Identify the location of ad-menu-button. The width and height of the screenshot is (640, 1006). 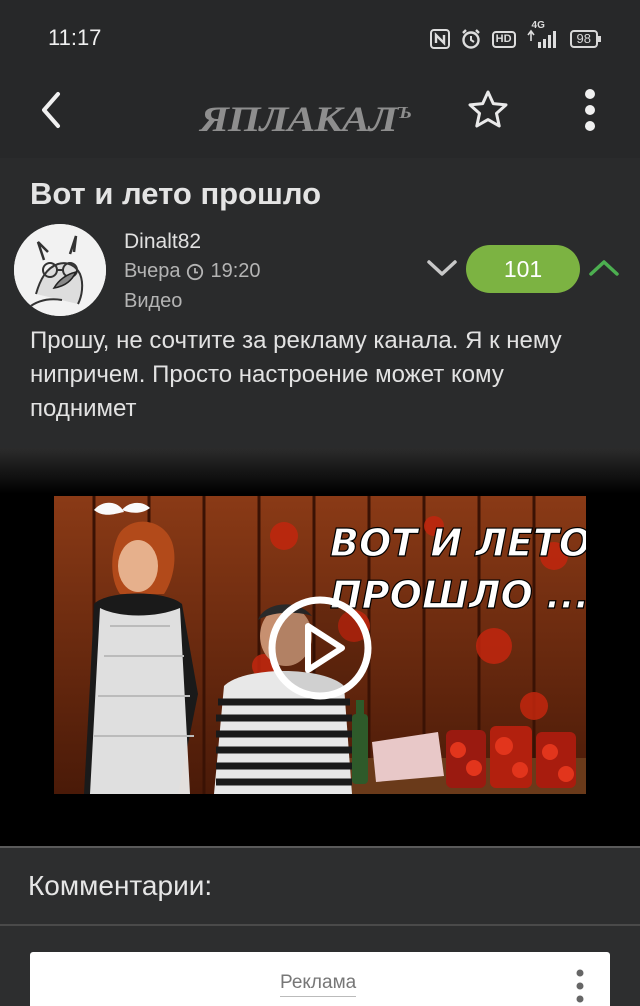
(580, 986).